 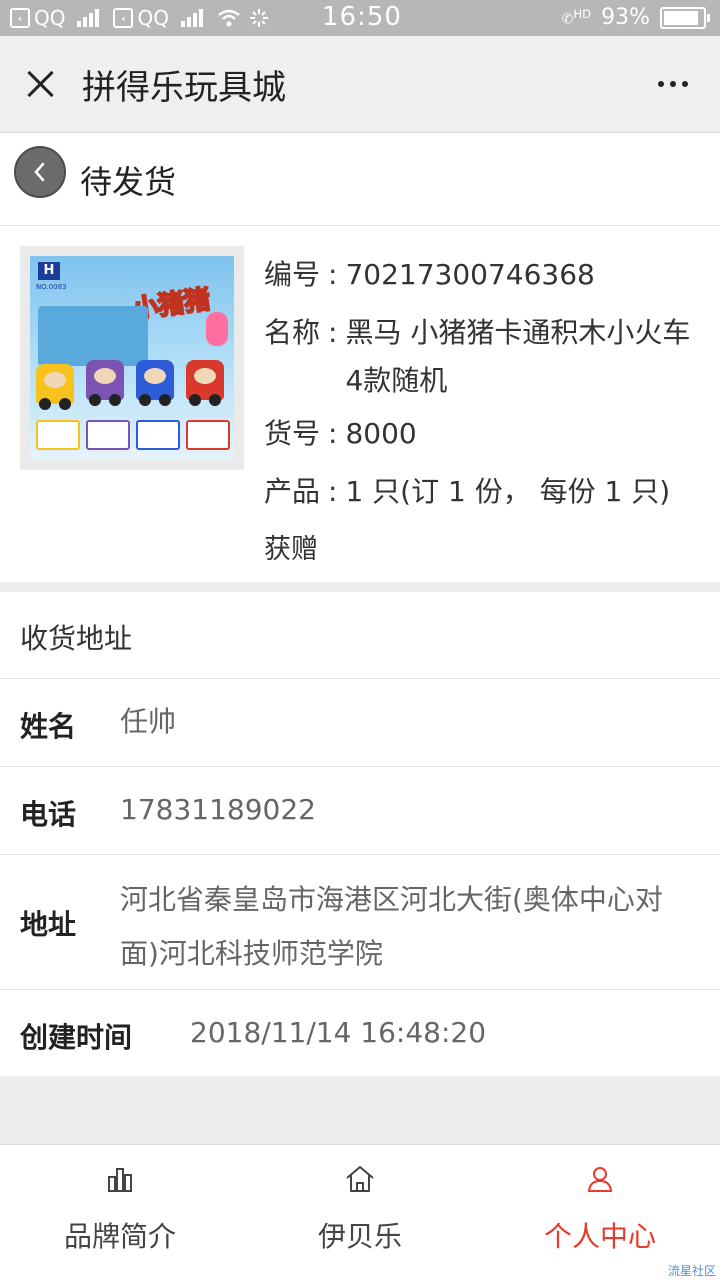 I want to click on qq-label-2: QQ, so click(x=153, y=18).